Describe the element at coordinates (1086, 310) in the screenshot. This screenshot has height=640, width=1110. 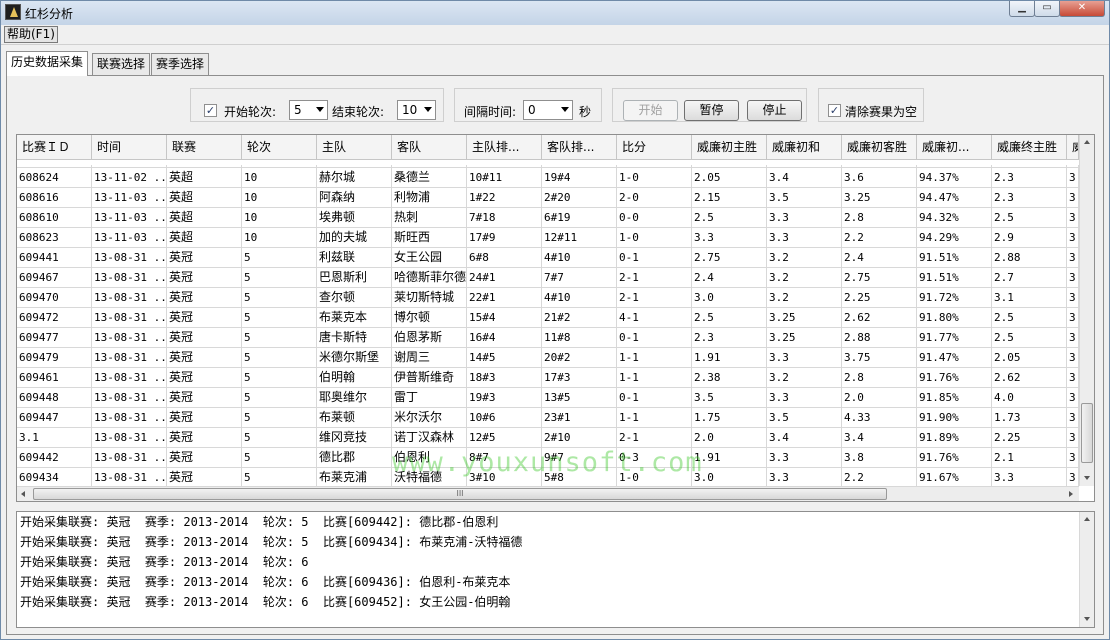
I see `grid-vertical-scrollbar` at that location.